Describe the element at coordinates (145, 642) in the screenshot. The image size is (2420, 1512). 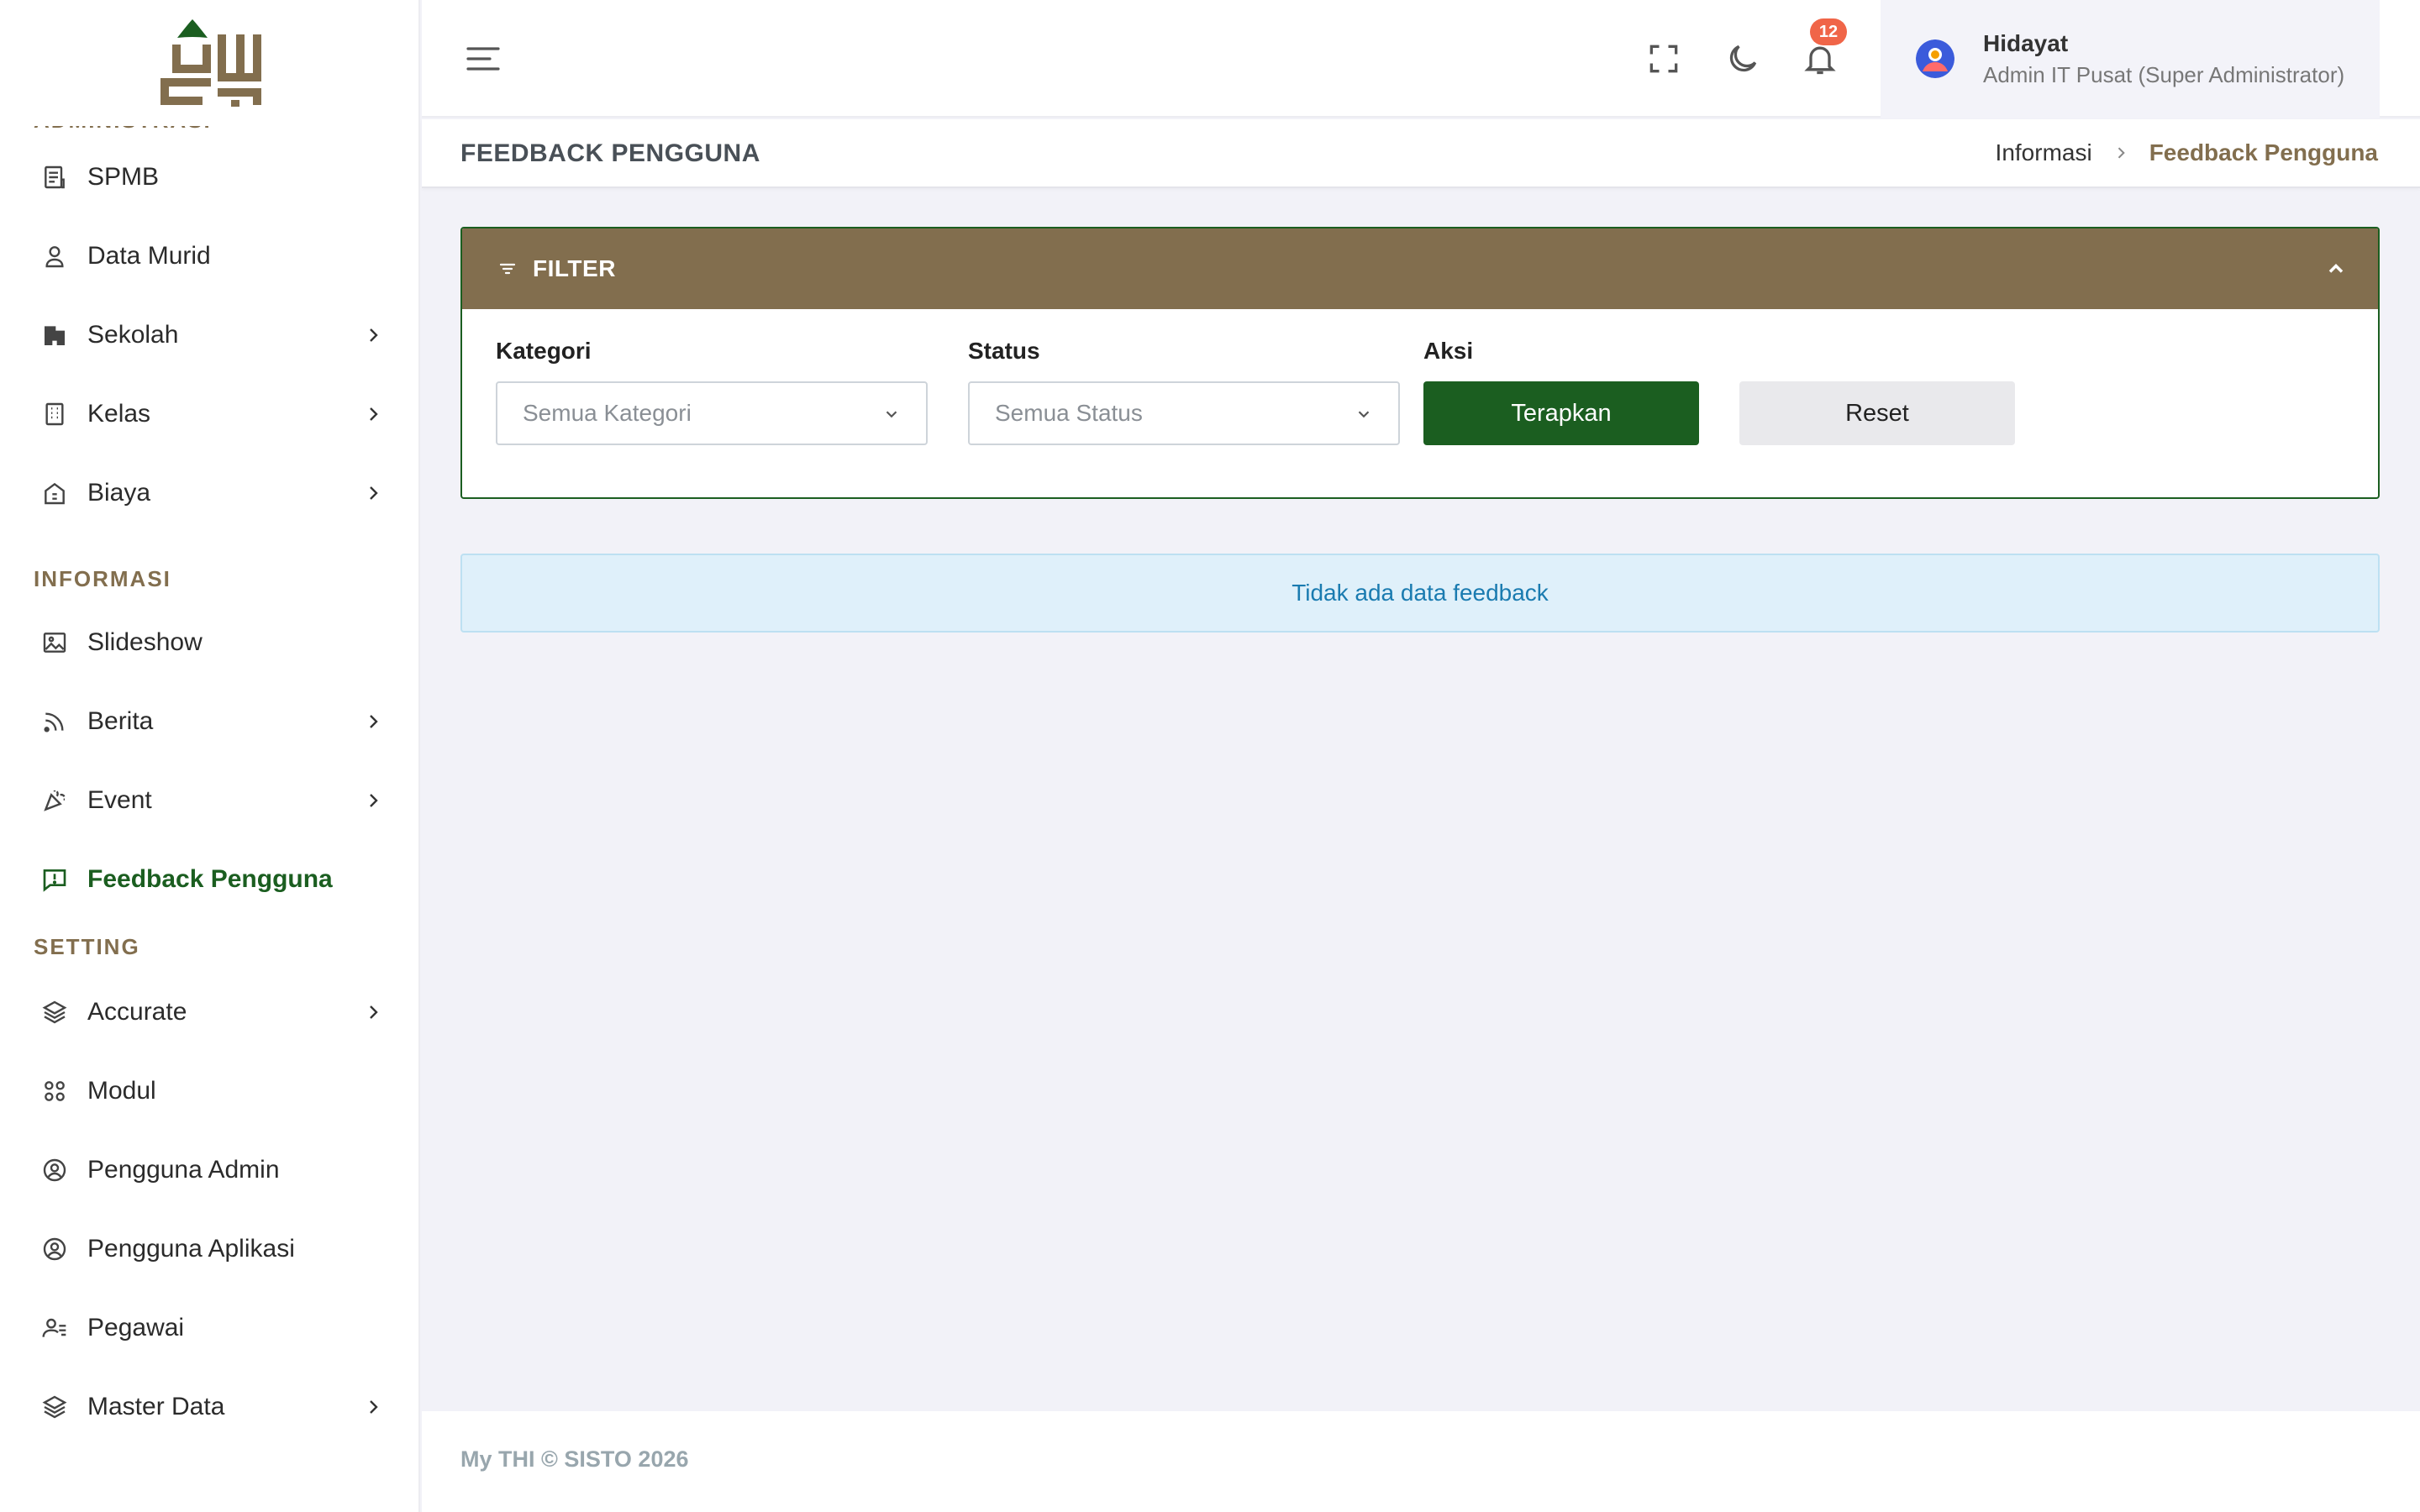
I see `sidebar-item-label: Slideshow` at that location.